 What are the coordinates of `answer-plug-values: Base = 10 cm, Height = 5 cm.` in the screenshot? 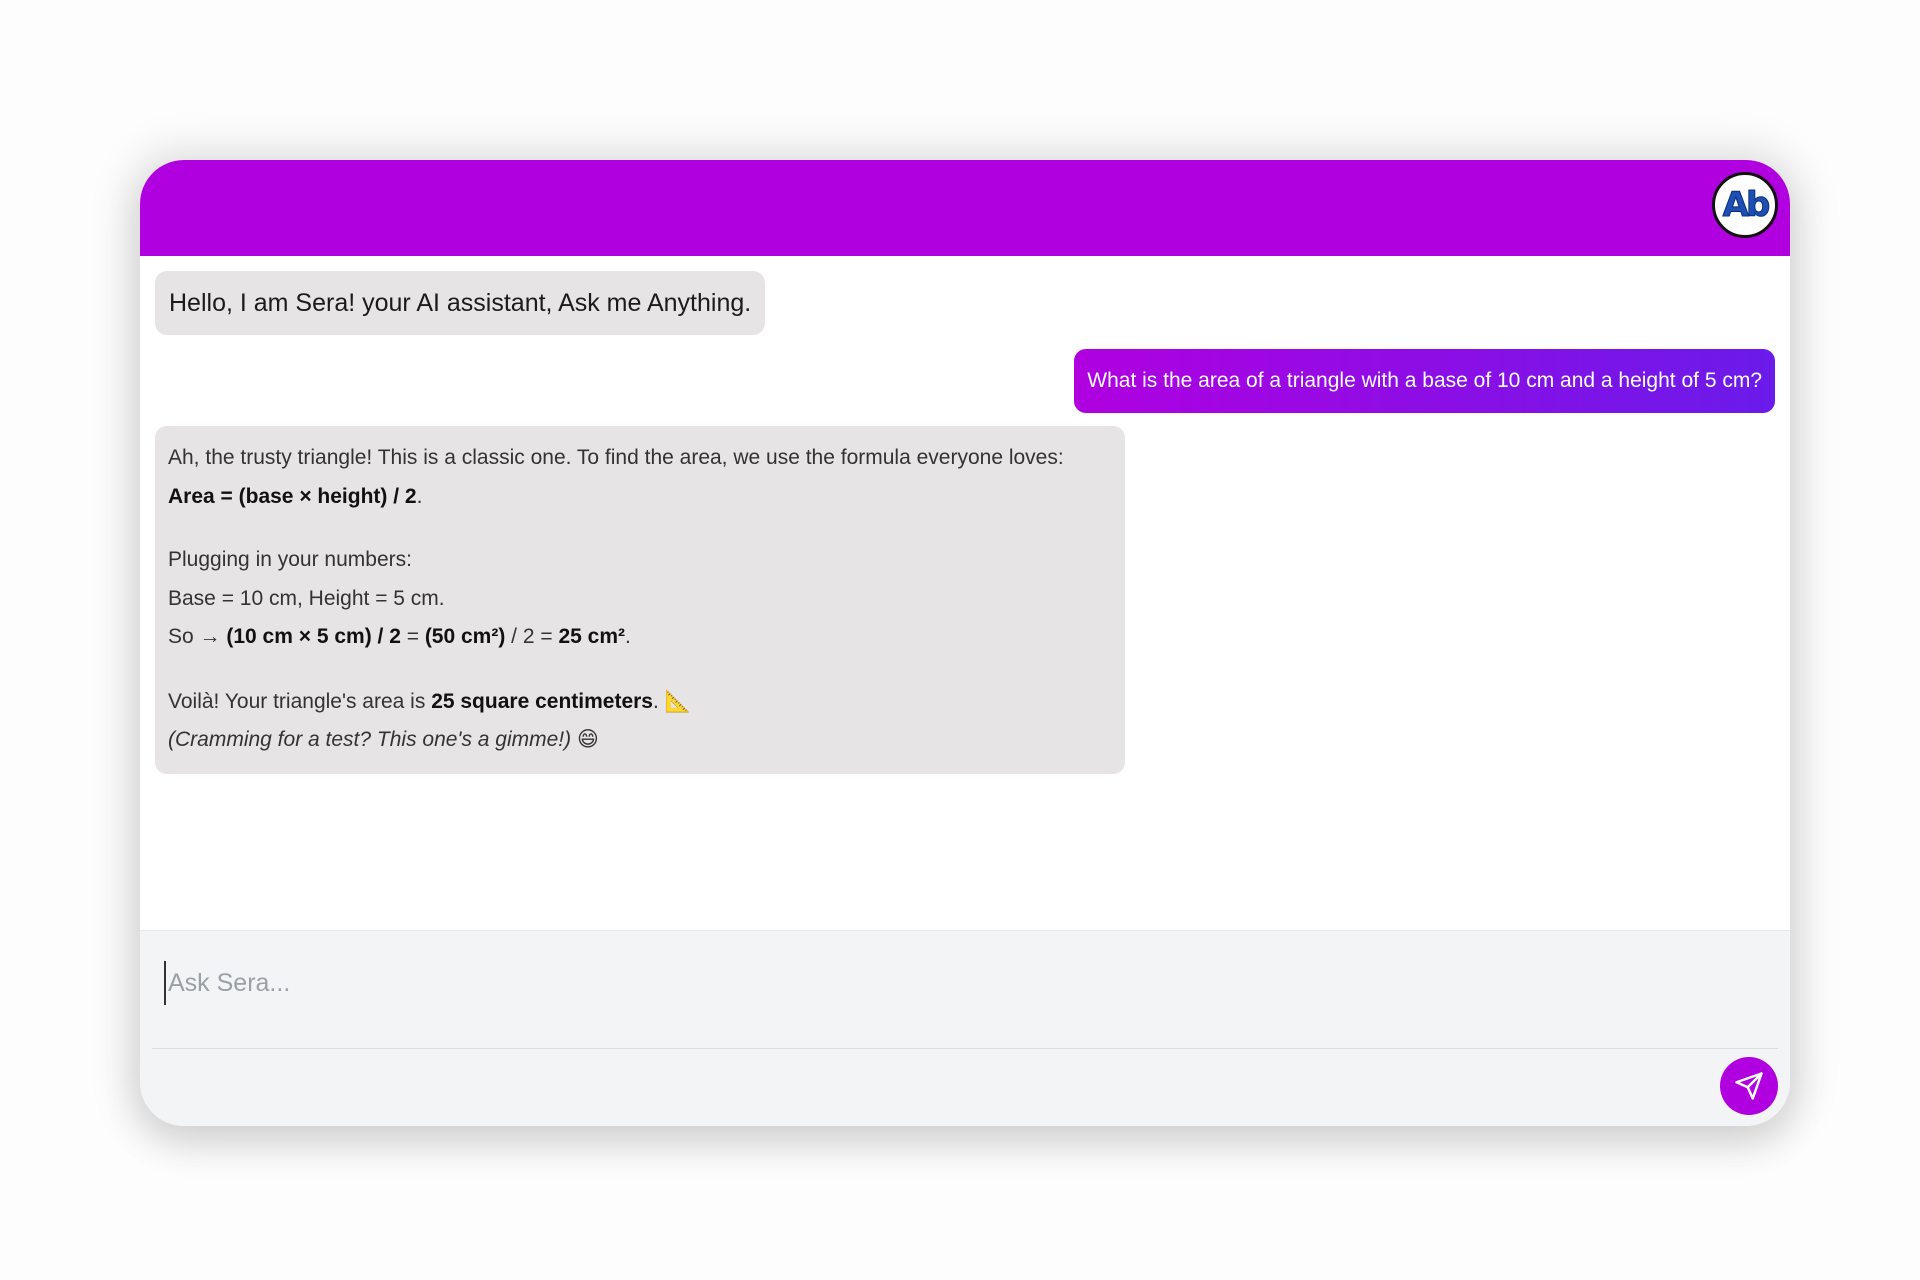 It's located at (306, 598).